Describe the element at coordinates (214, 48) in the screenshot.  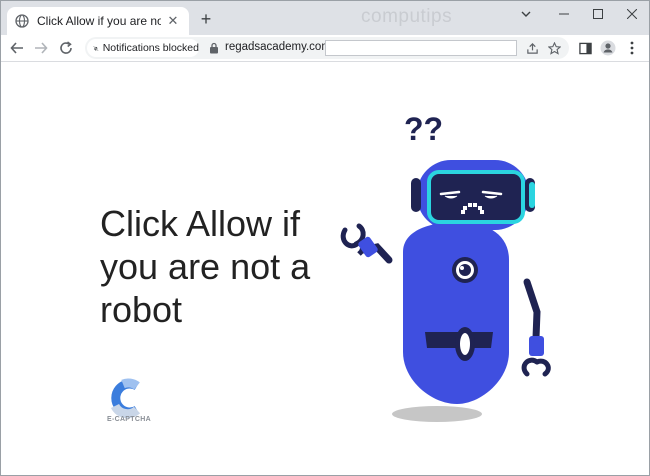
I see `lock-icon` at that location.